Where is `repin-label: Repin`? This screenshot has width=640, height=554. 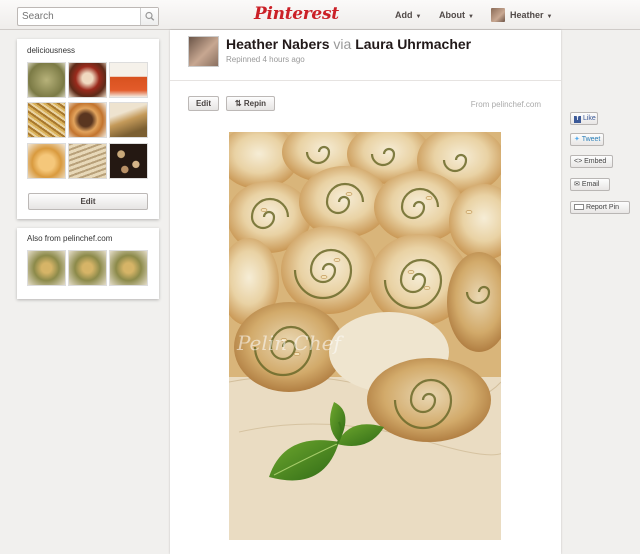 repin-label: Repin is located at coordinates (255, 103).